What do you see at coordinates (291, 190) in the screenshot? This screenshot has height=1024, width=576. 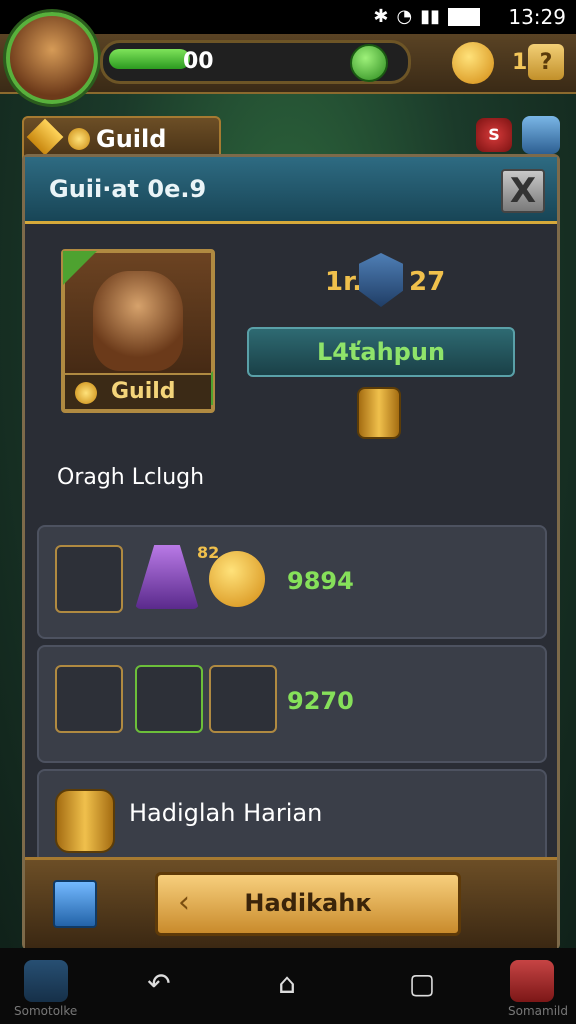 I see `panel-header: Guii·at 0e.9 X` at bounding box center [291, 190].